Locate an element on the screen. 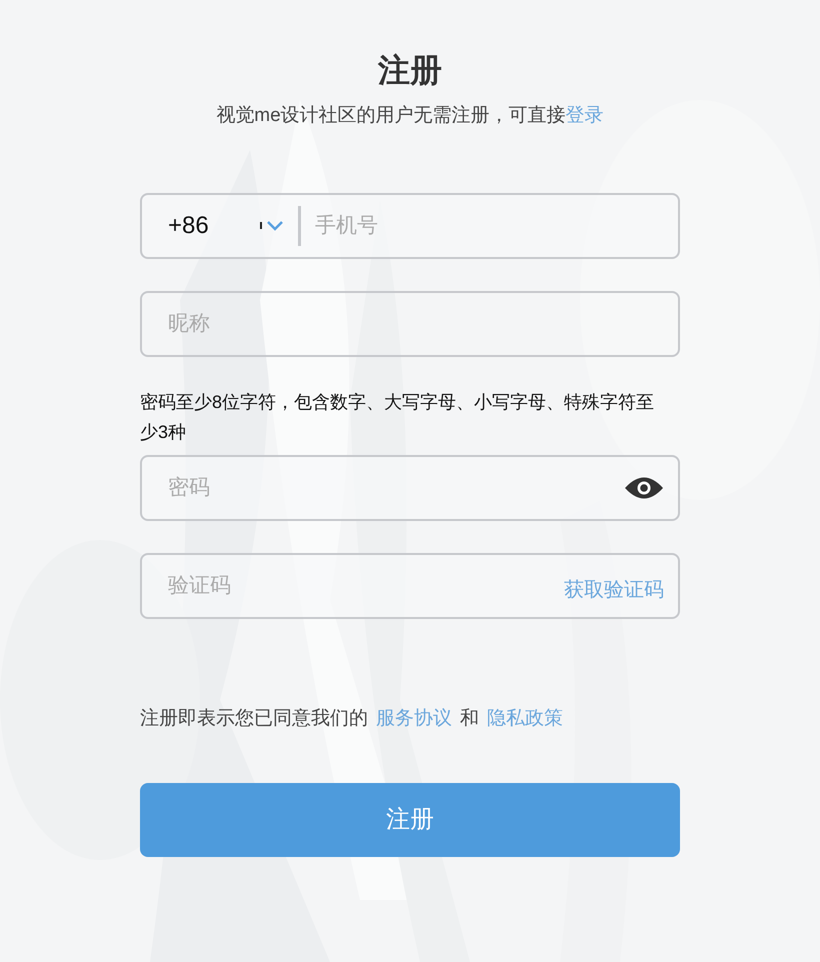 This screenshot has height=962, width=820. page-title: 注册 is located at coordinates (410, 70).